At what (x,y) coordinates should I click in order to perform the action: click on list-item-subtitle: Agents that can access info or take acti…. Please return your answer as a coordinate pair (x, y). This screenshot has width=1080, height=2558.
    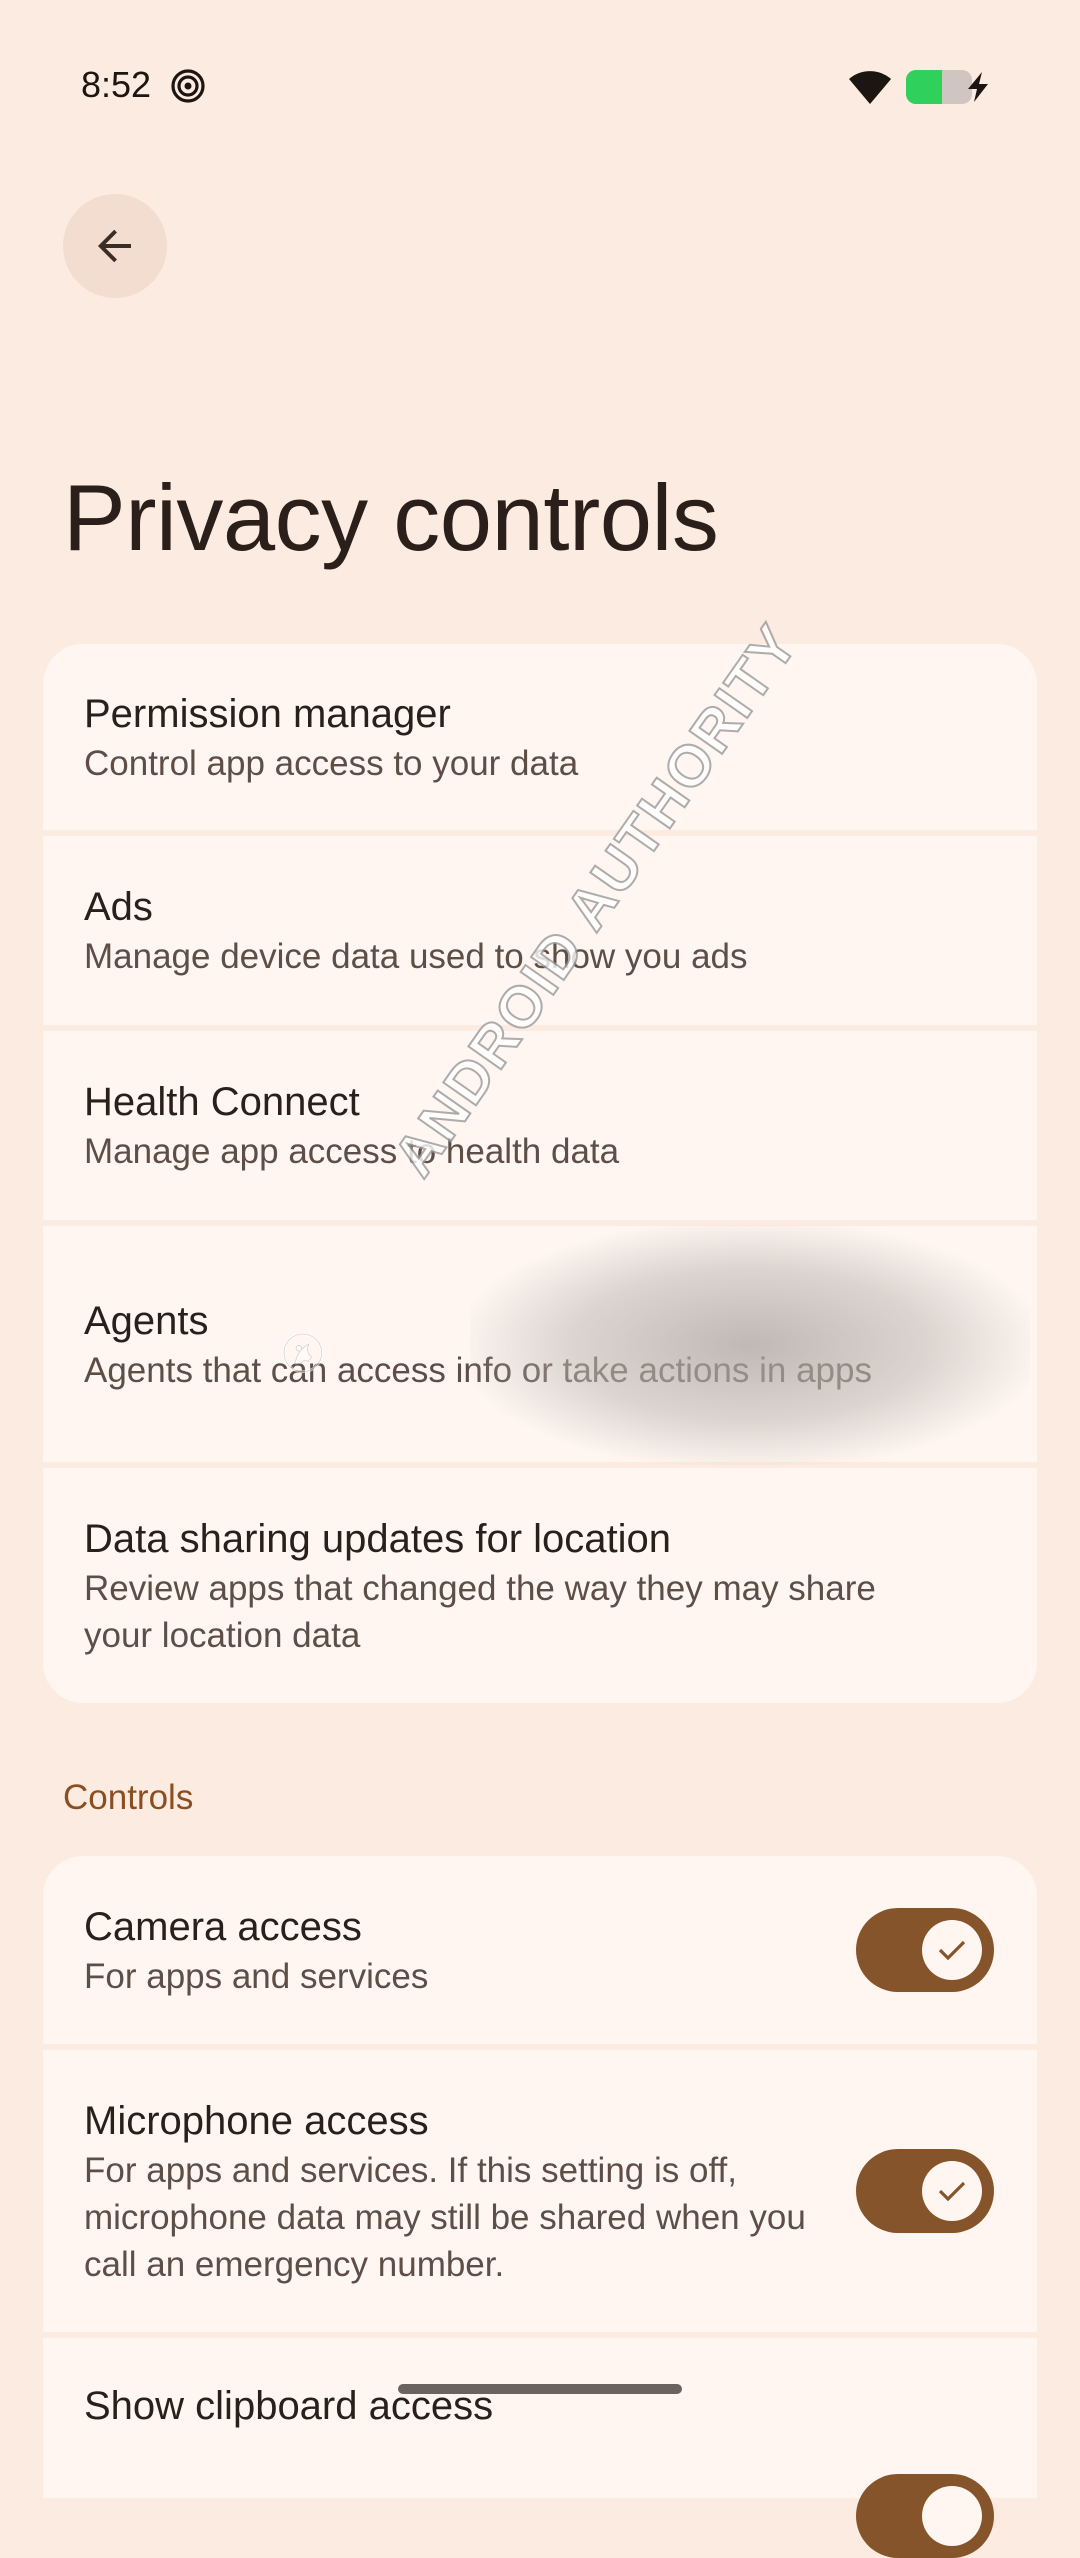
    Looking at the image, I should click on (478, 1370).